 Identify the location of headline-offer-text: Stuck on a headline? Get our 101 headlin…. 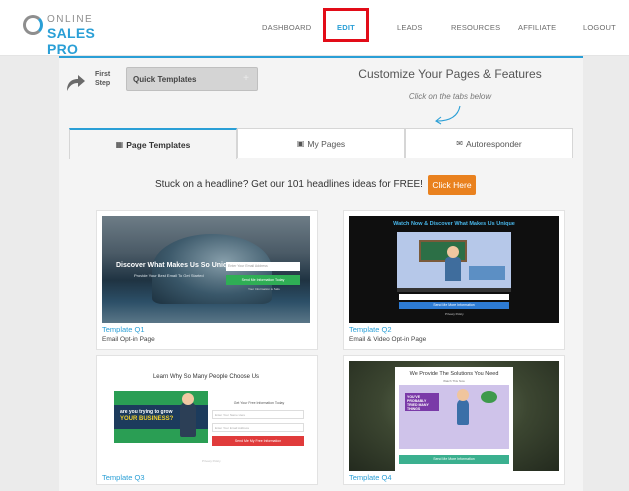
(289, 184).